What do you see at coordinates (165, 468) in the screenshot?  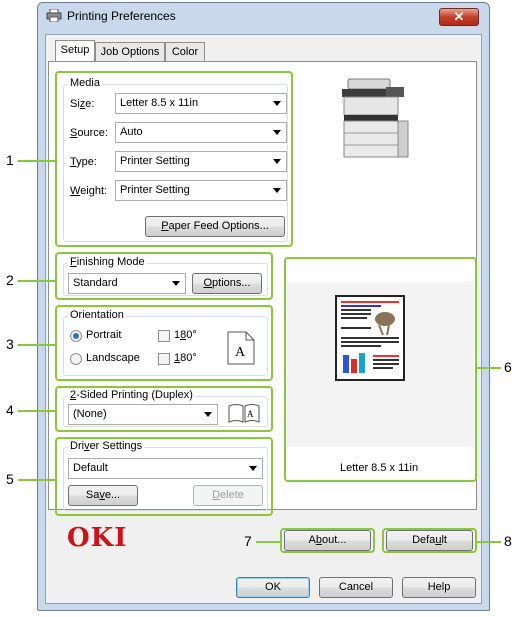 I see `driver-settings-select: Default` at bounding box center [165, 468].